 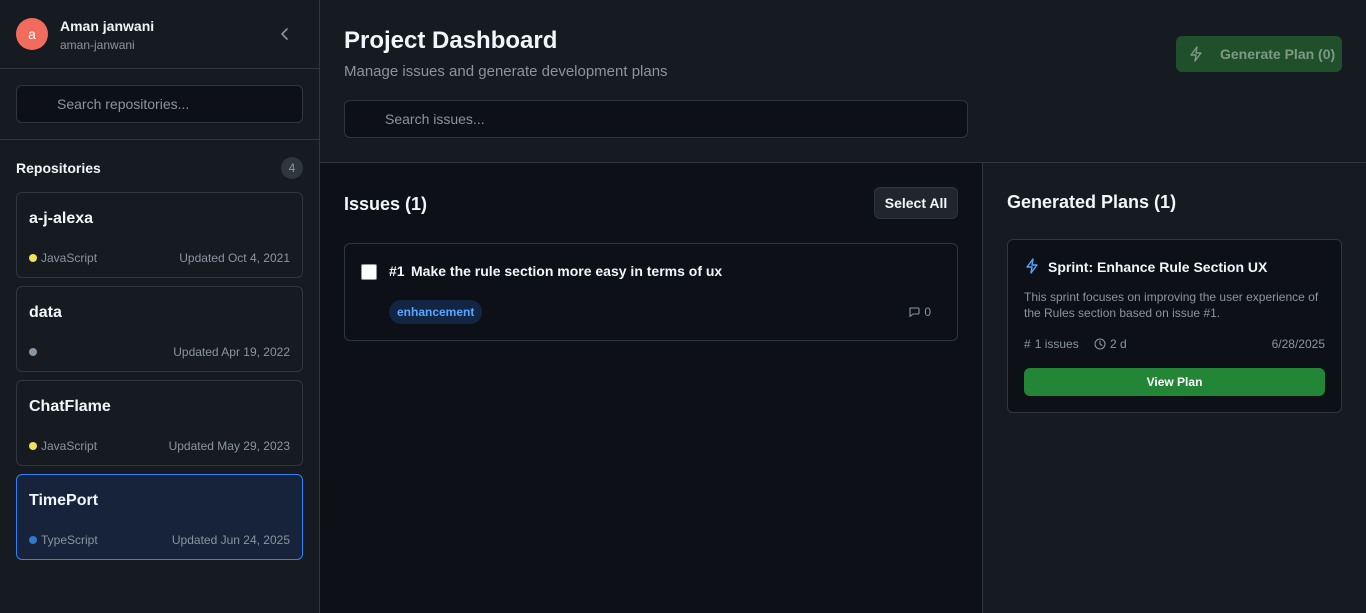 I want to click on page-title: Project Dashboard, so click(x=451, y=40).